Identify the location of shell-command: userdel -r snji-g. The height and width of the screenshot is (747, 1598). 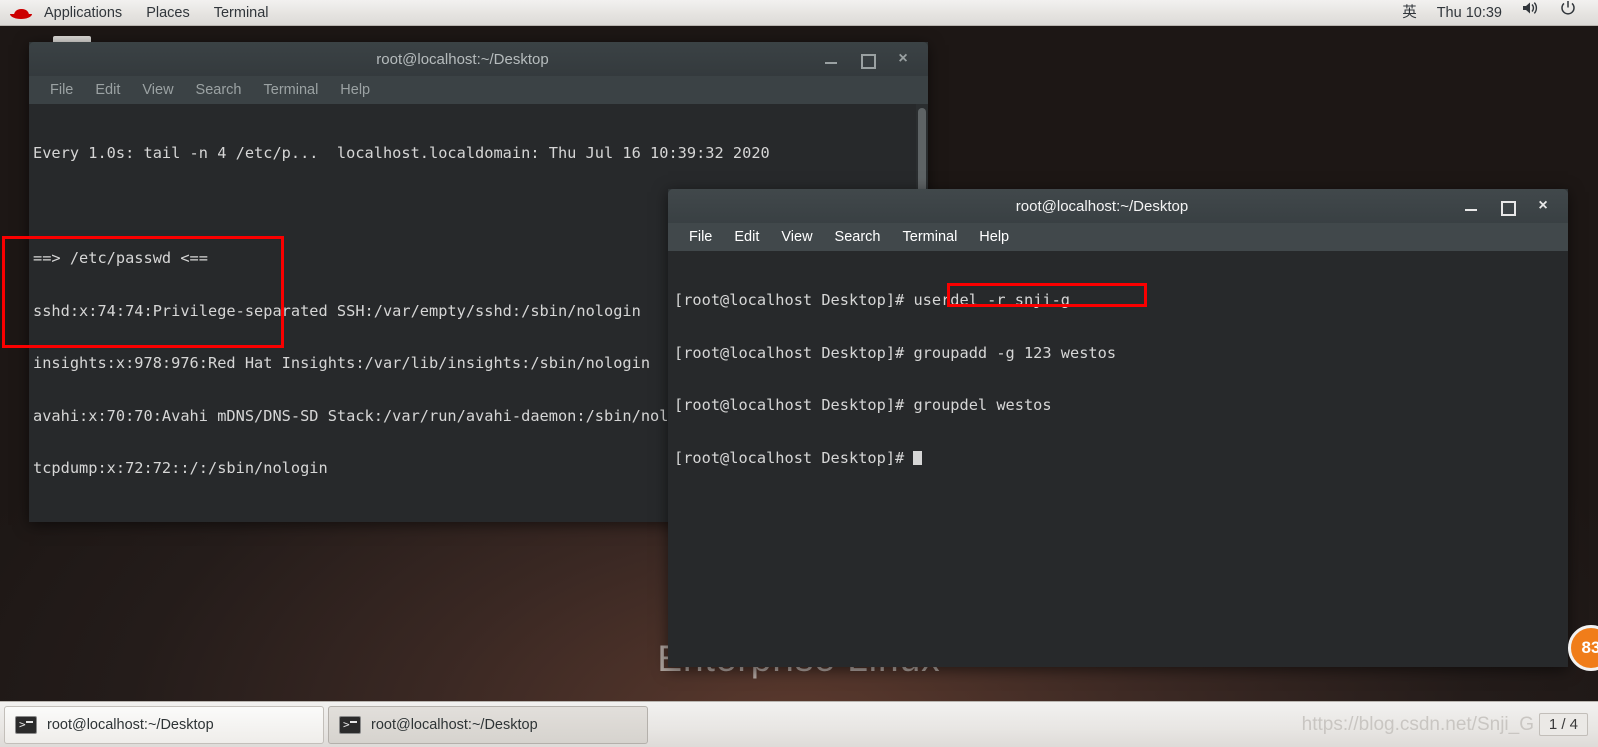
(992, 300).